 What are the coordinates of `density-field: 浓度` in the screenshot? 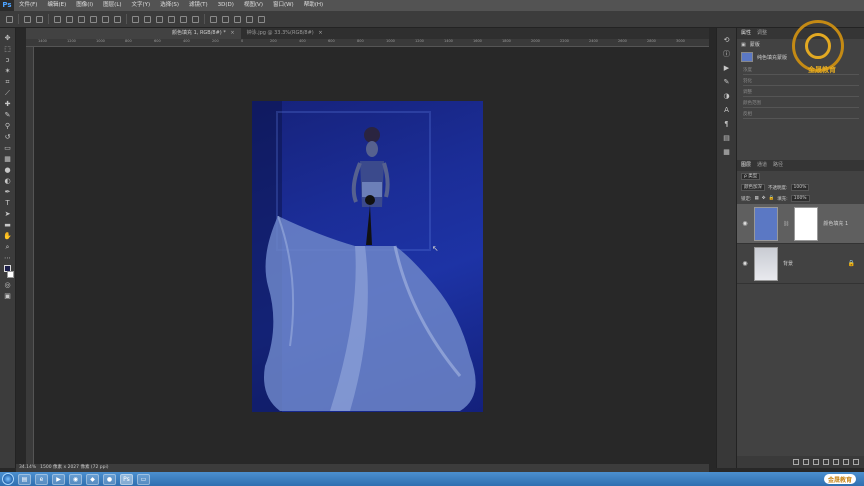 It's located at (801, 71).